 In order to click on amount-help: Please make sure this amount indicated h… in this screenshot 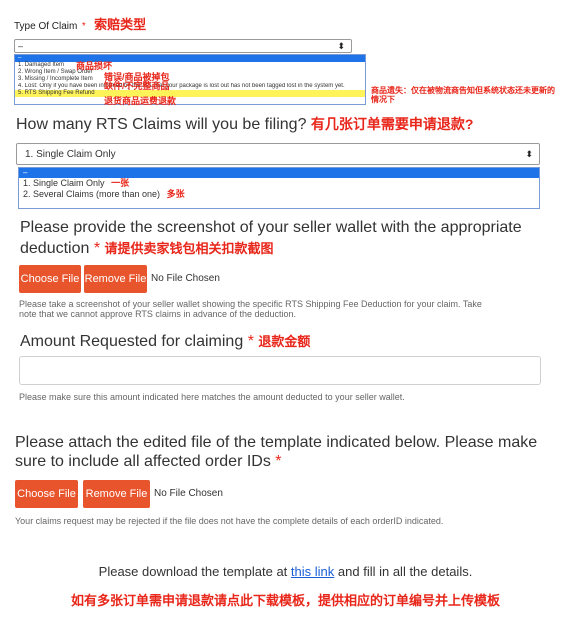, I will do `click(212, 397)`.